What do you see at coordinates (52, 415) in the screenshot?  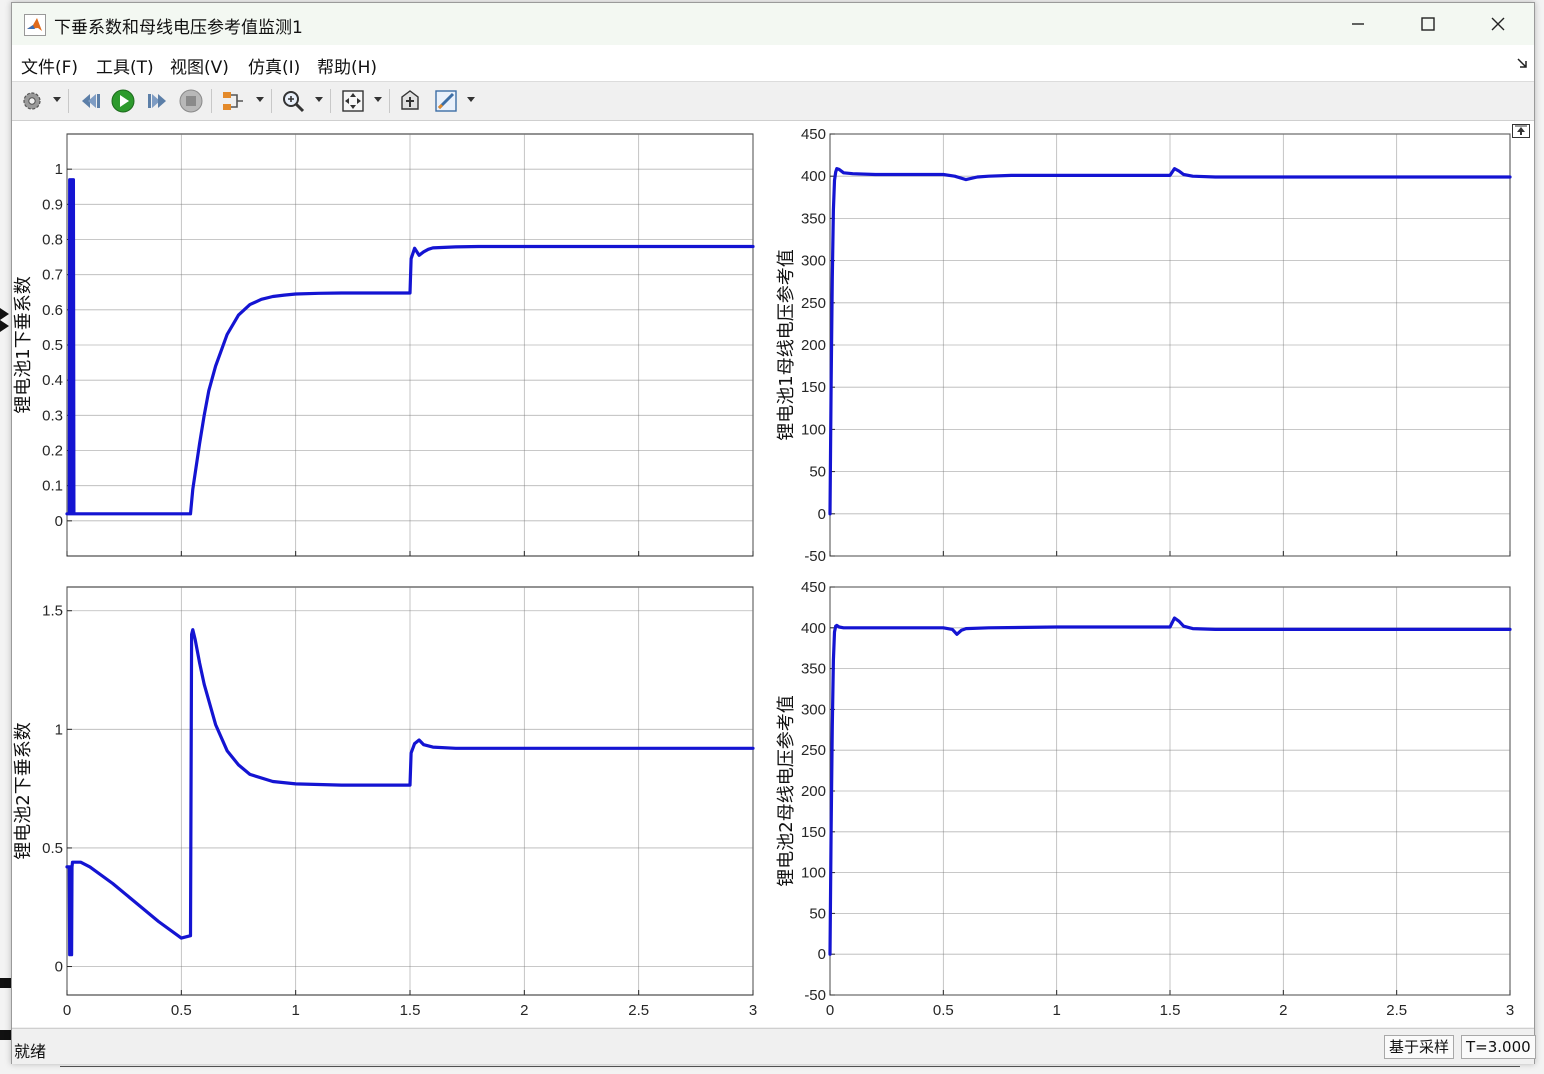 I see `y-tick-label: 0.3` at bounding box center [52, 415].